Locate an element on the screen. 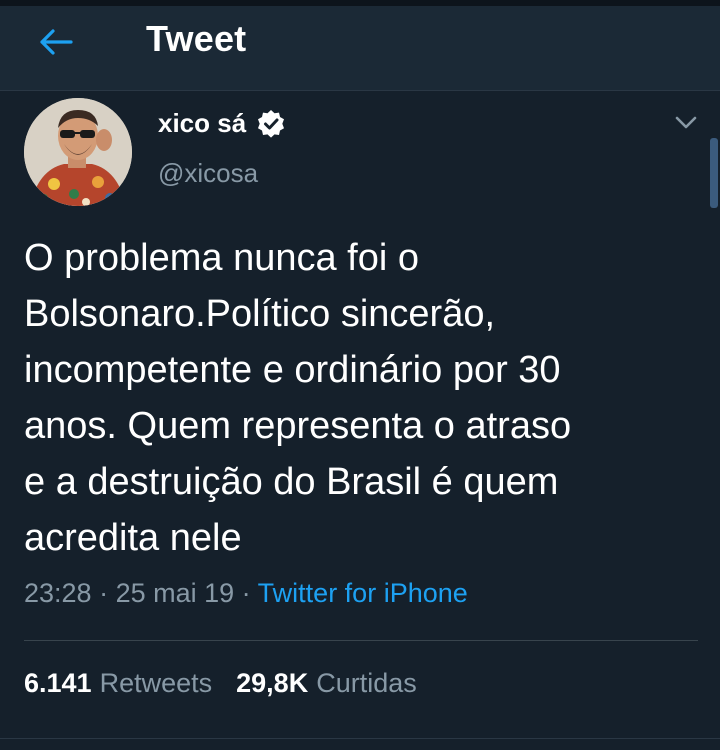  author-row: xico sá is located at coordinates (222, 123).